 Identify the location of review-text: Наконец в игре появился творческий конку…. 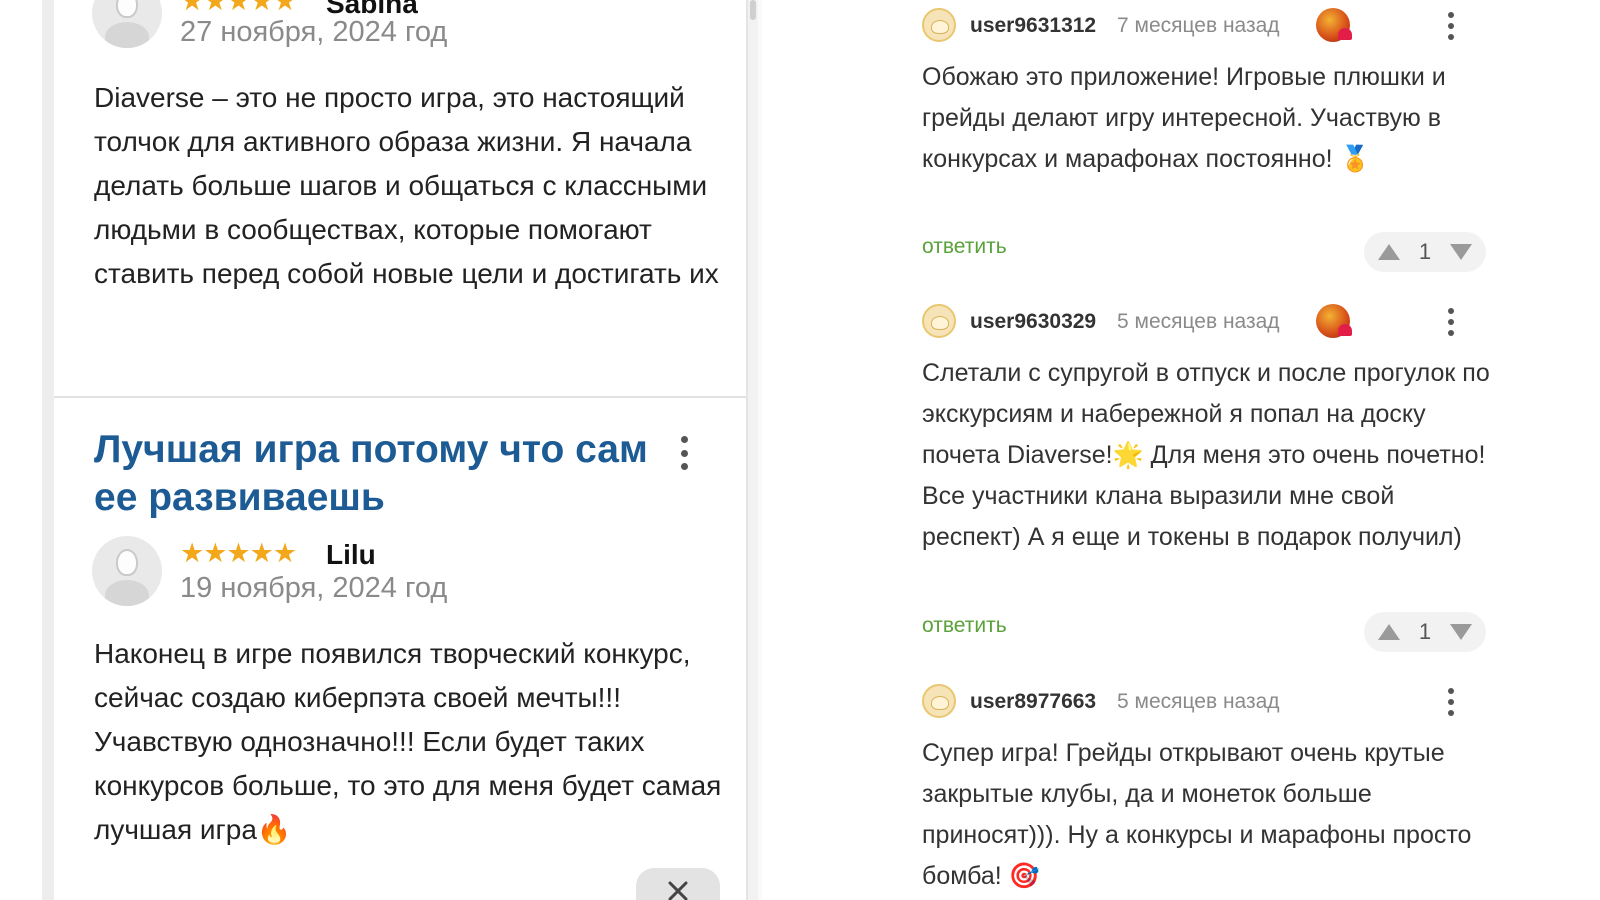
(408, 741).